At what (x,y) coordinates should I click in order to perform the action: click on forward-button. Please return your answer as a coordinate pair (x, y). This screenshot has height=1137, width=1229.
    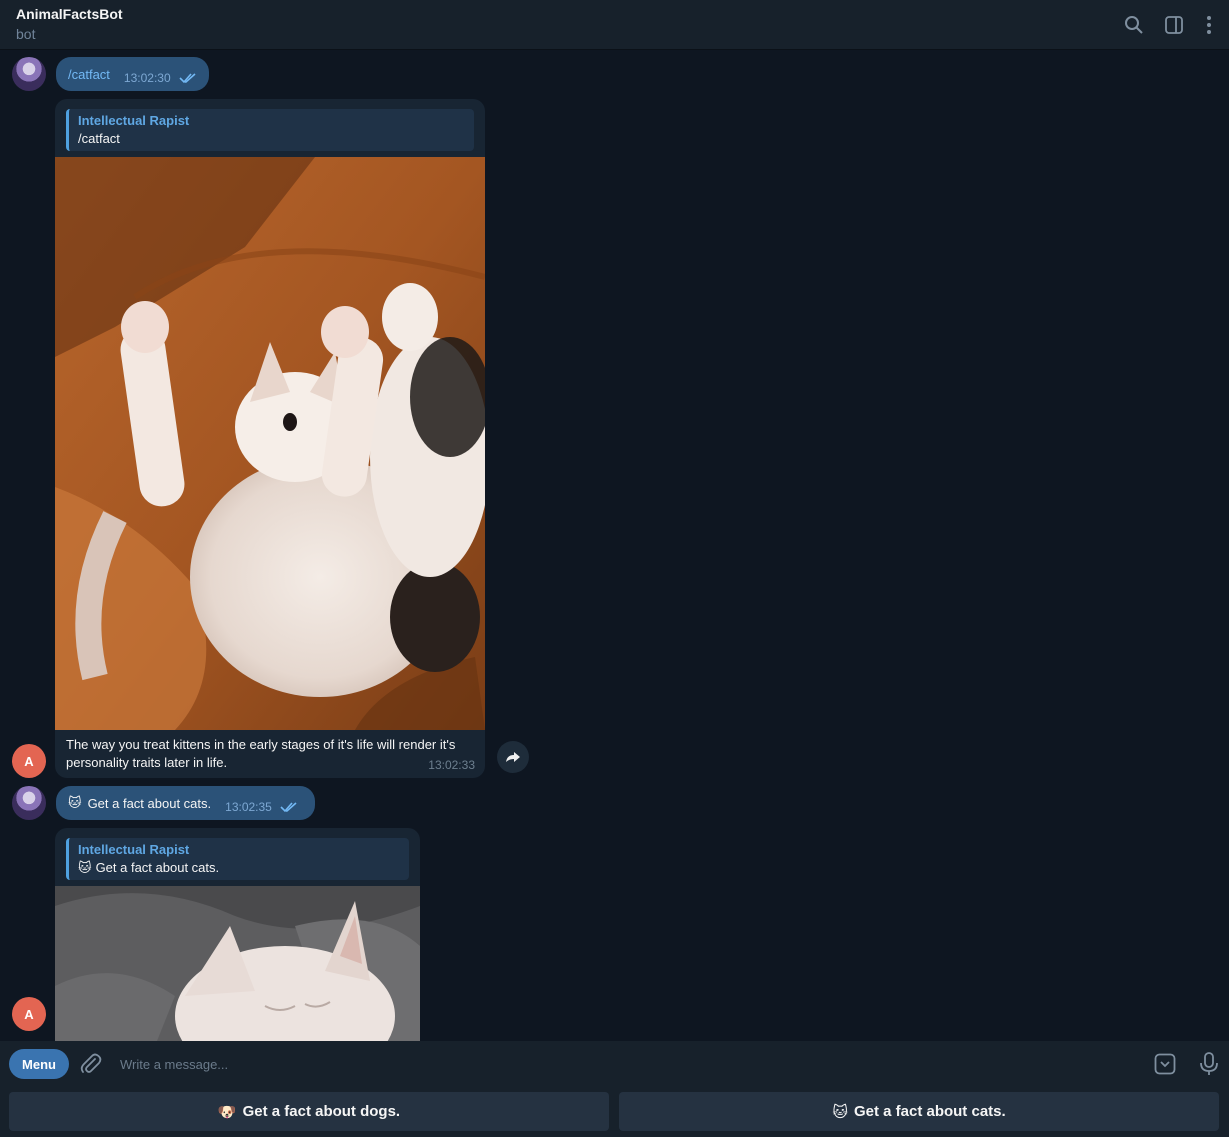
    Looking at the image, I should click on (513, 757).